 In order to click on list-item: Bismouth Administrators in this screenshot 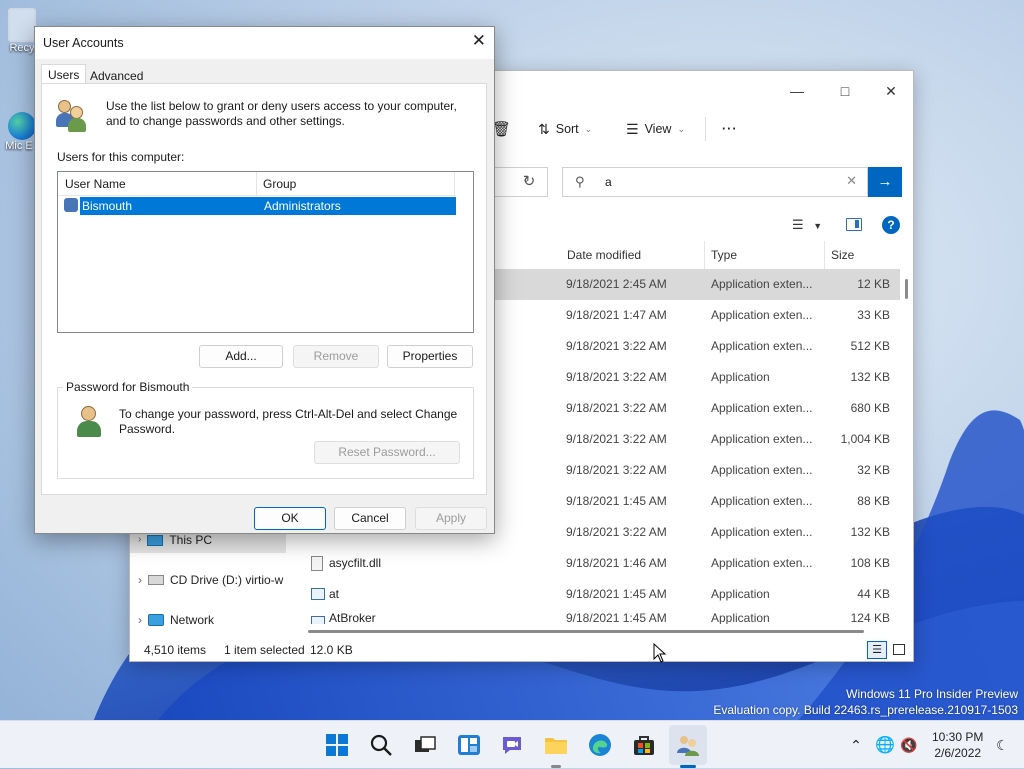, I will do `click(259, 206)`.